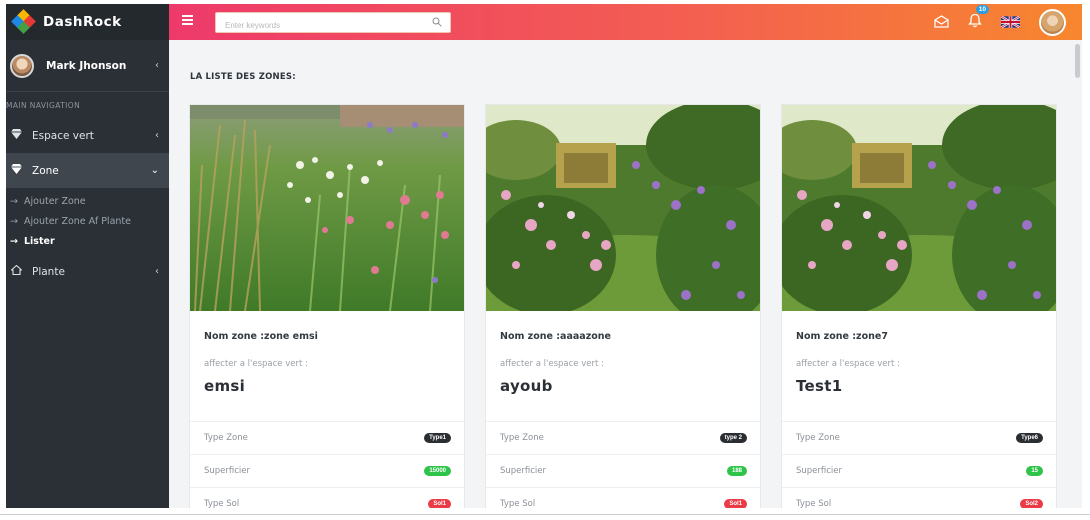  Describe the element at coordinates (82, 22) in the screenshot. I see `brand-name: DashRock` at that location.